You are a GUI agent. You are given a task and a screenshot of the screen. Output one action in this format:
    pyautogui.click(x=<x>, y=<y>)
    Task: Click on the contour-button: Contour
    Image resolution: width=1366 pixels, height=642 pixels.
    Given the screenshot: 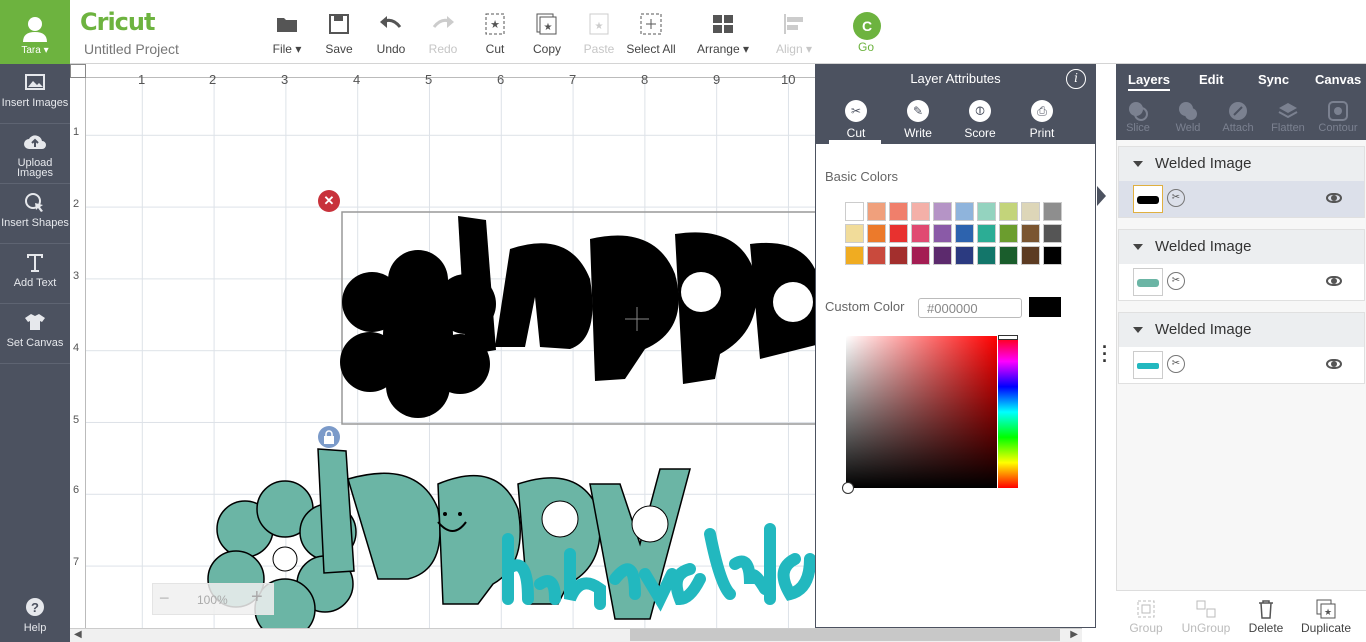 What is the action you would take?
    pyautogui.click(x=1338, y=117)
    